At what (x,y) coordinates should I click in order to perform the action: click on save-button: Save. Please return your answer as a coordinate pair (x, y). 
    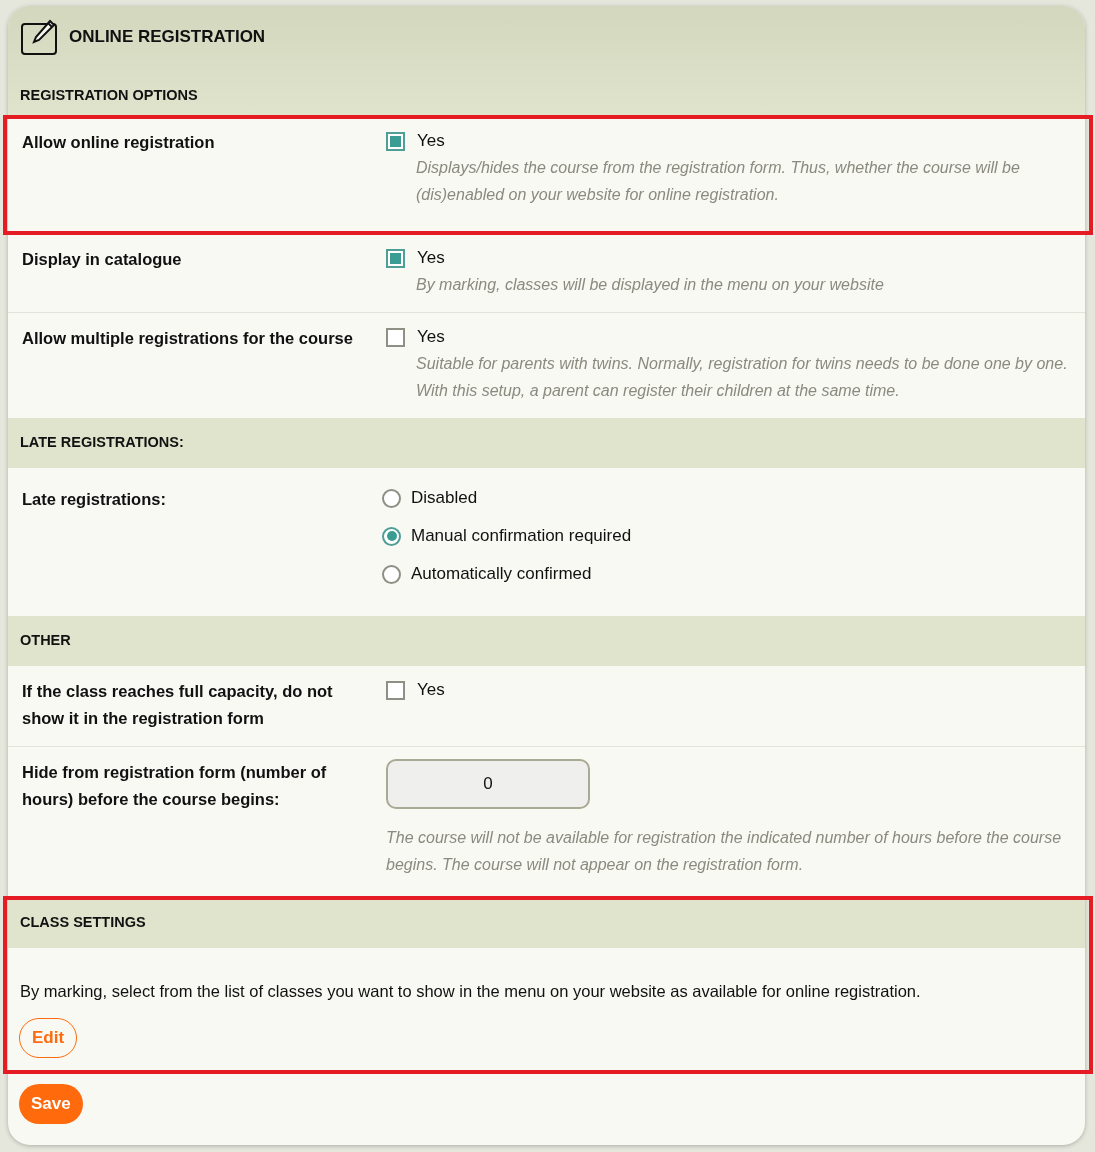
    Looking at the image, I should click on (51, 1103).